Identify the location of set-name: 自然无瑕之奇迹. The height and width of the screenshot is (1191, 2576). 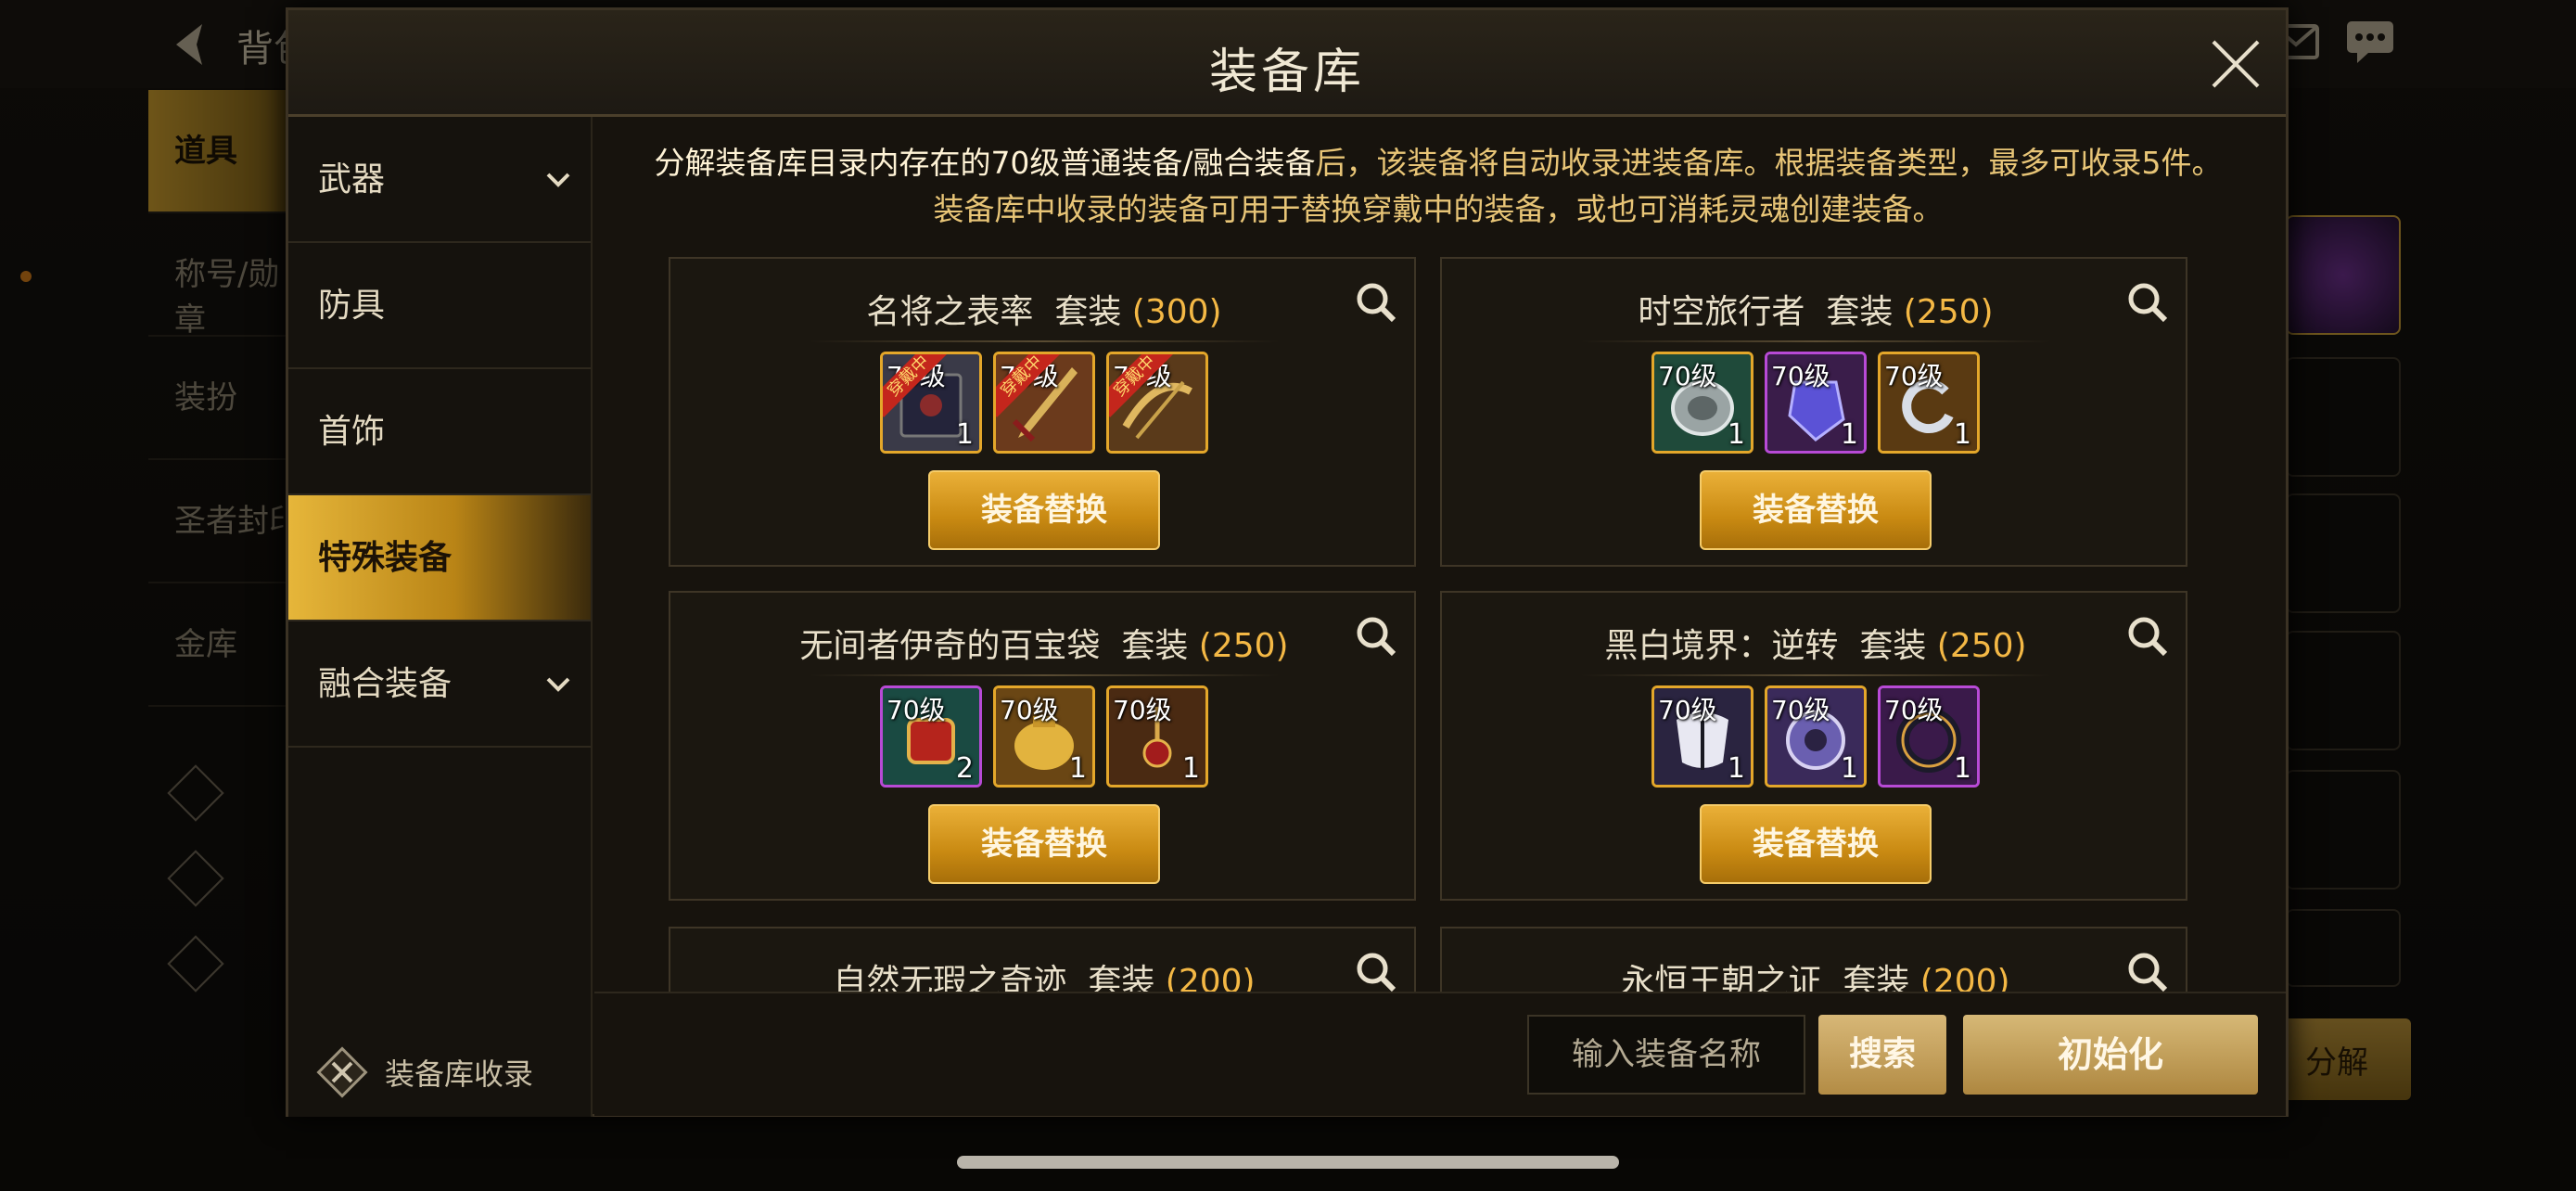
(950, 977).